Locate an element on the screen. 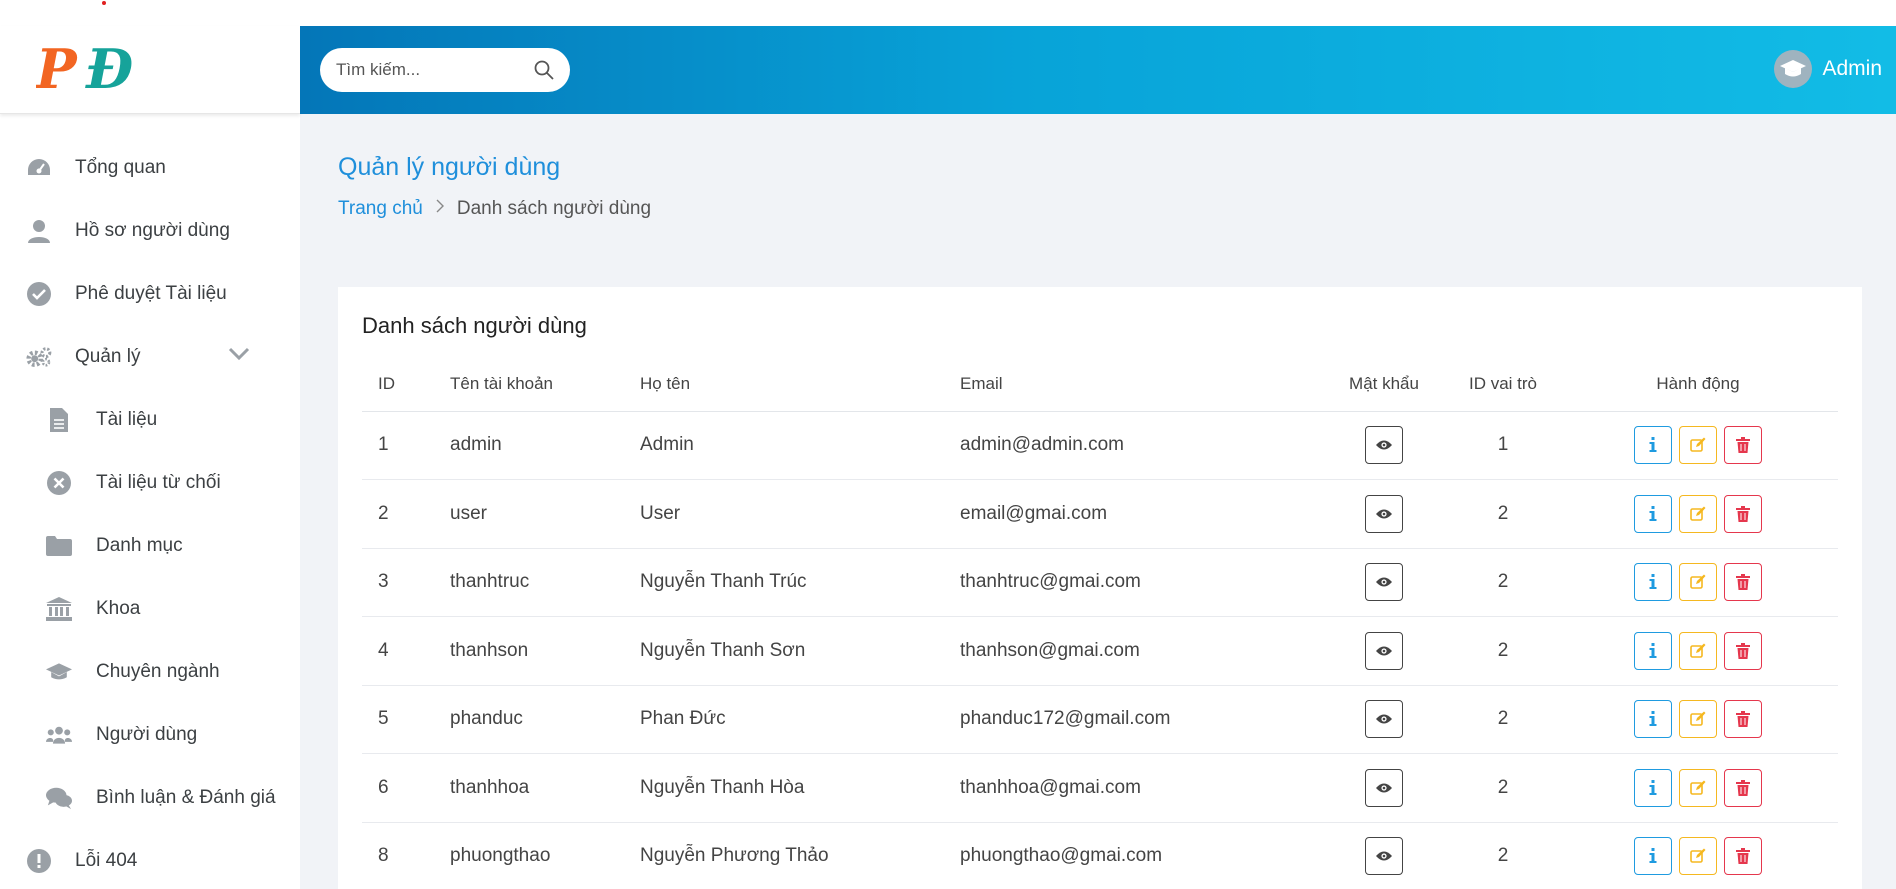 The width and height of the screenshot is (1896, 889). page-title: Quản lý người dùng is located at coordinates (449, 167).